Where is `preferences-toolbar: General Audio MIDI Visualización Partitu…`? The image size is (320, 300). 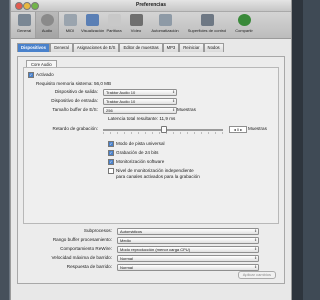 preferences-toolbar: General Audio MIDI Visualización Partitu… is located at coordinates (151, 25).